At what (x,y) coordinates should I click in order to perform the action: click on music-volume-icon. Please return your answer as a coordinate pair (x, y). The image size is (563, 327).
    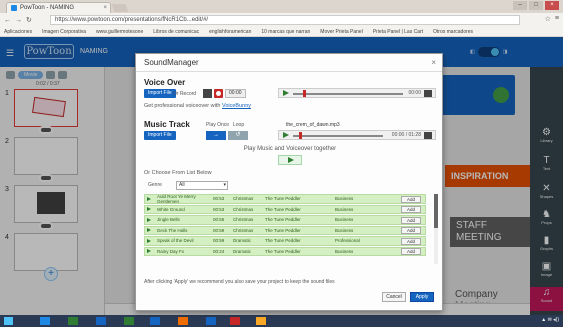
    Looking at the image, I should click on (428, 135).